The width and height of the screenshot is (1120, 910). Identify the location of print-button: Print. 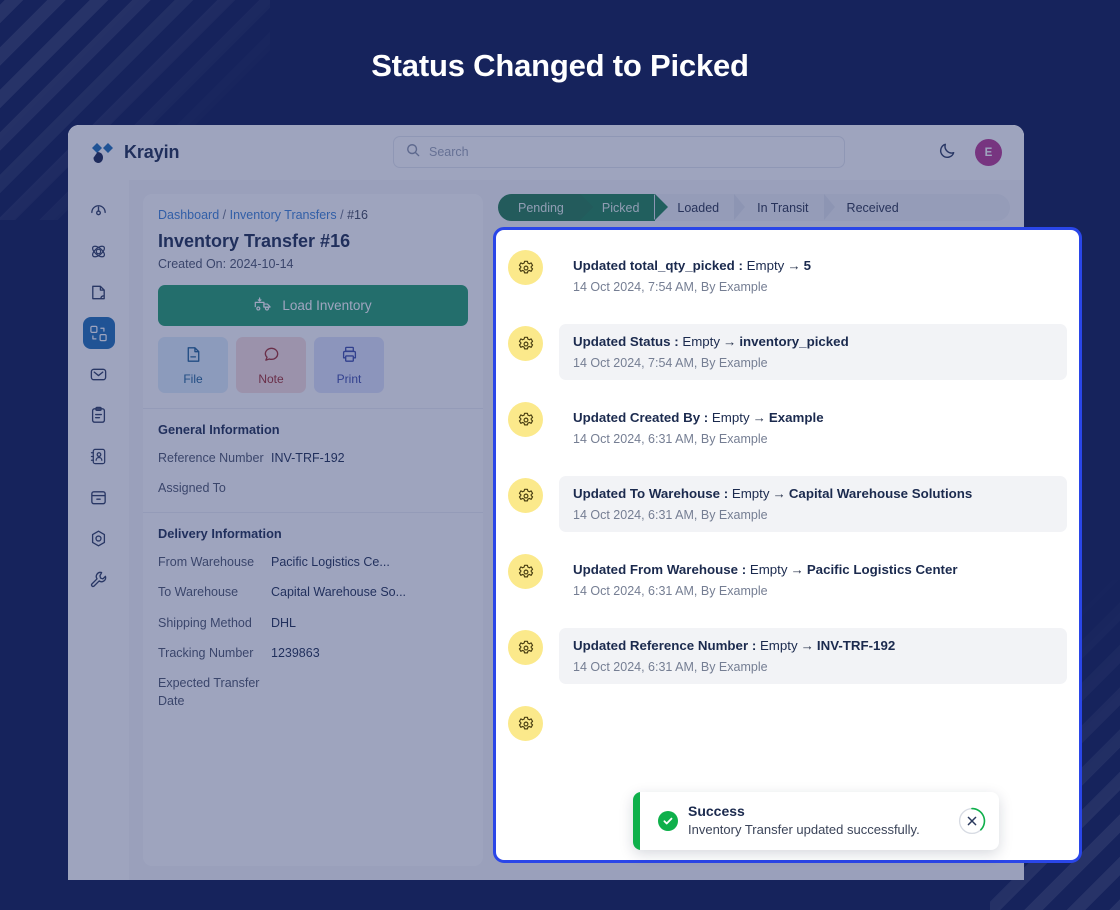
(349, 365).